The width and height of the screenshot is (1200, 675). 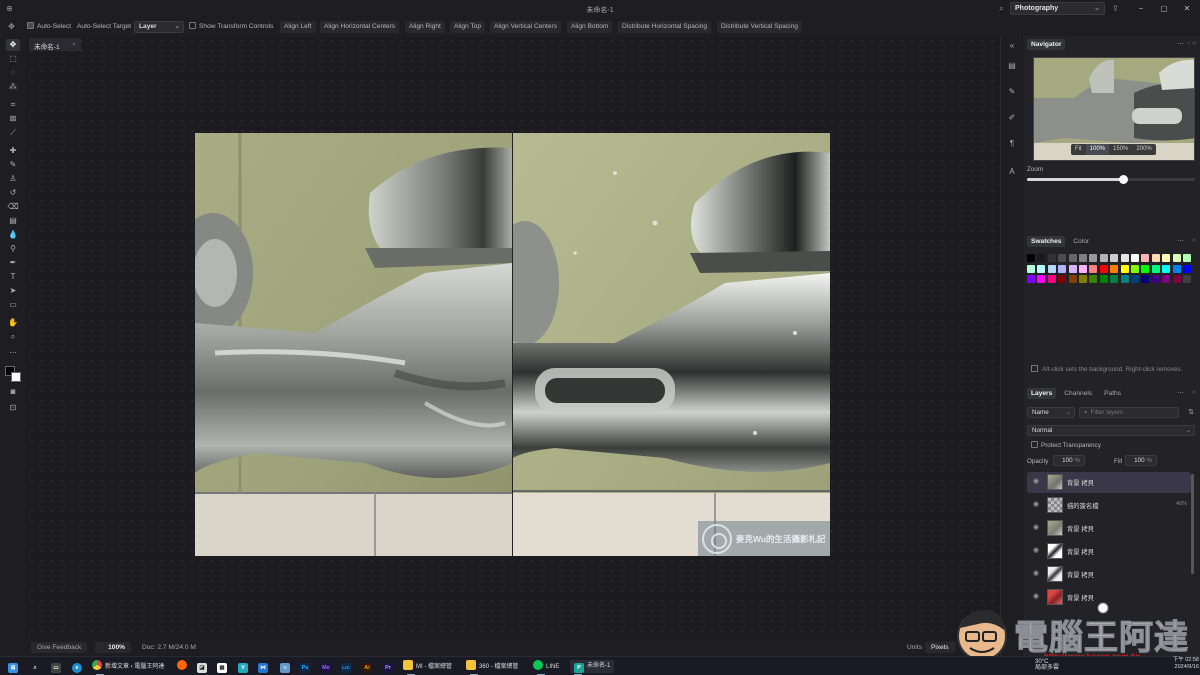 I want to click on show-transform-checkbox: Show Transform Controls, so click(x=231, y=27).